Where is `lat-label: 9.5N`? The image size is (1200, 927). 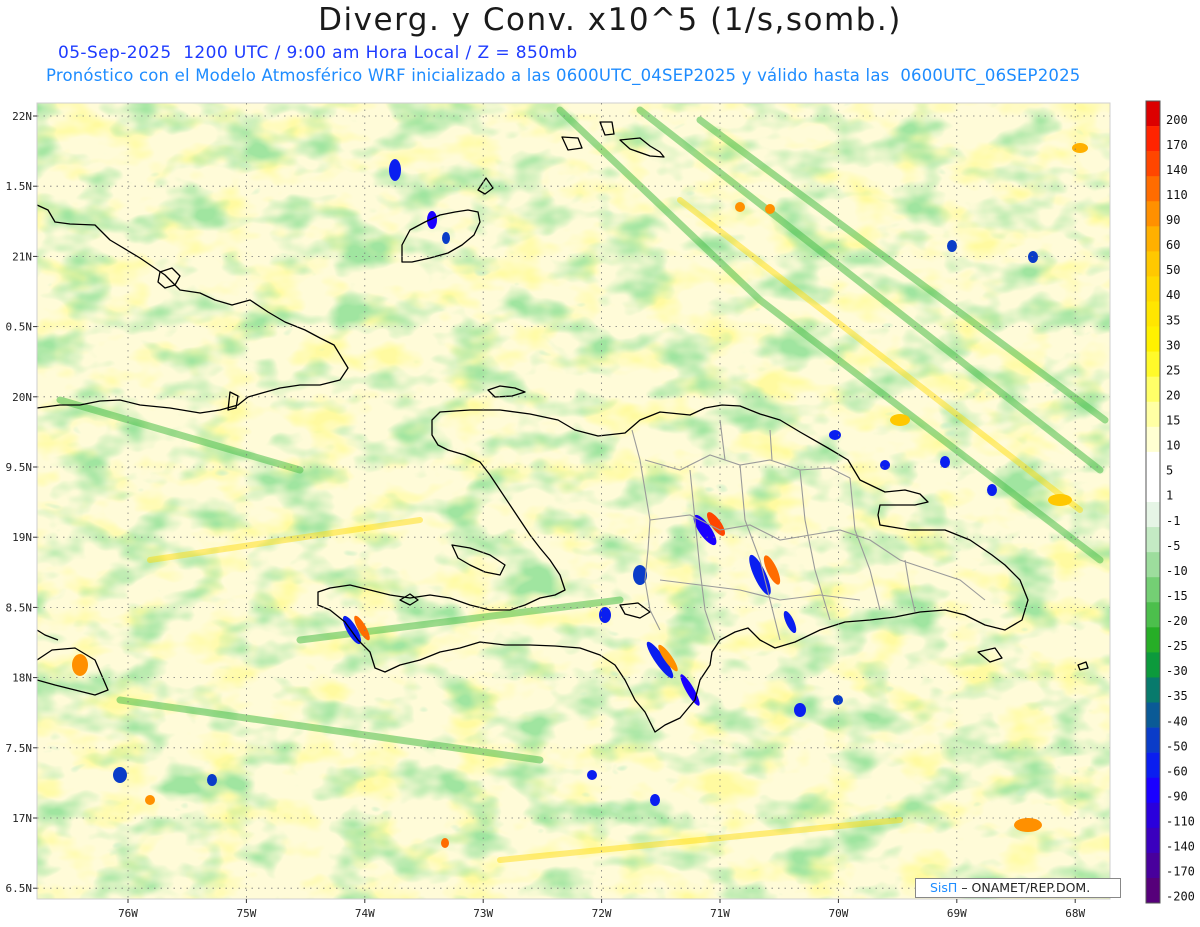 lat-label: 9.5N is located at coordinates (19, 467).